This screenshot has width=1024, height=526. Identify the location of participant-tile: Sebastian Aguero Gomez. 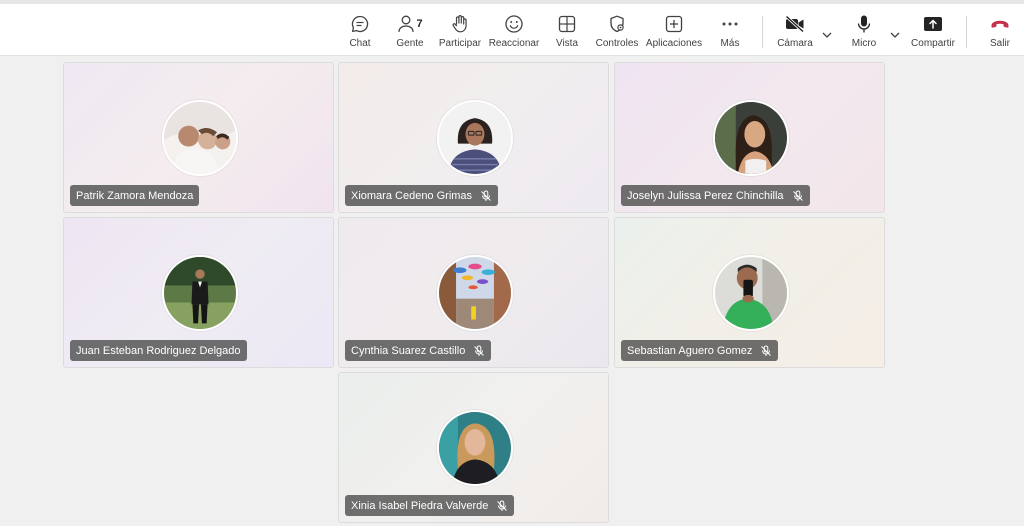
(749, 292).